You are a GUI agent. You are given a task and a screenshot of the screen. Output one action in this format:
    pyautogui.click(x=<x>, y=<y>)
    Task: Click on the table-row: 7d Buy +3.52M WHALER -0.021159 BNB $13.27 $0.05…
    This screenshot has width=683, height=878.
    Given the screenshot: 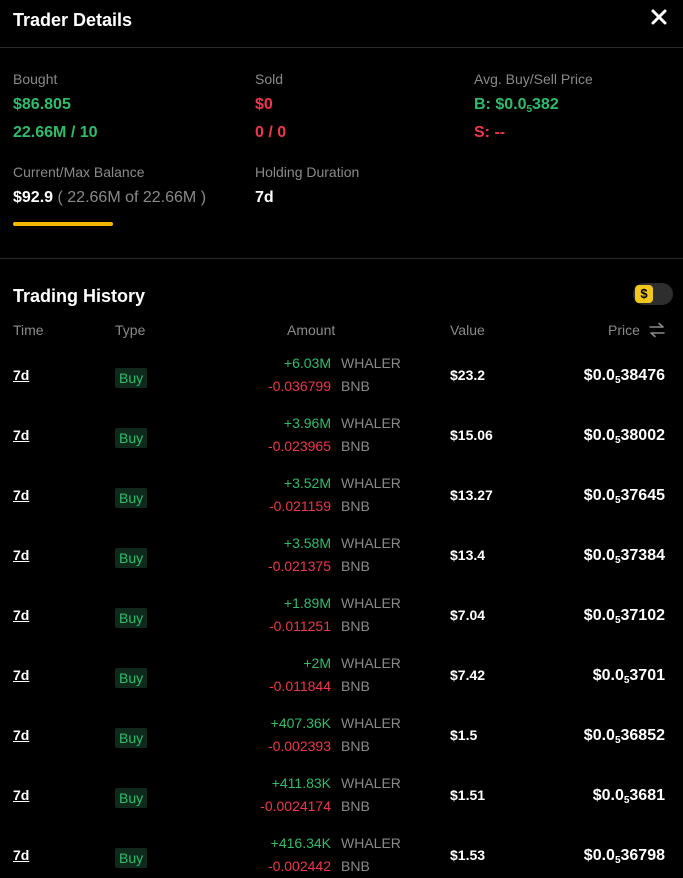 What is the action you would take?
    pyautogui.click(x=341, y=504)
    